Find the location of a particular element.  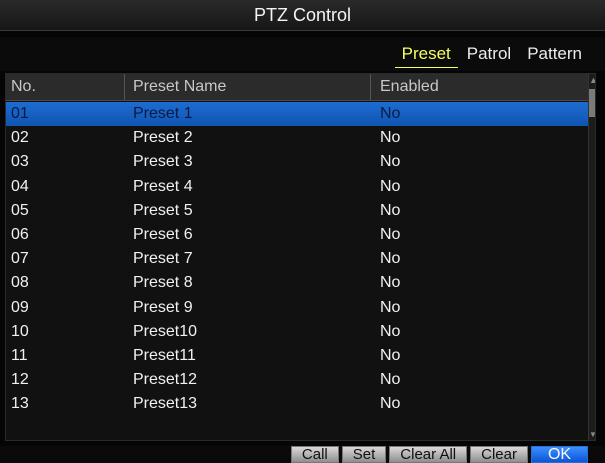

cell-preset-name: Preset12 is located at coordinates (165, 380).